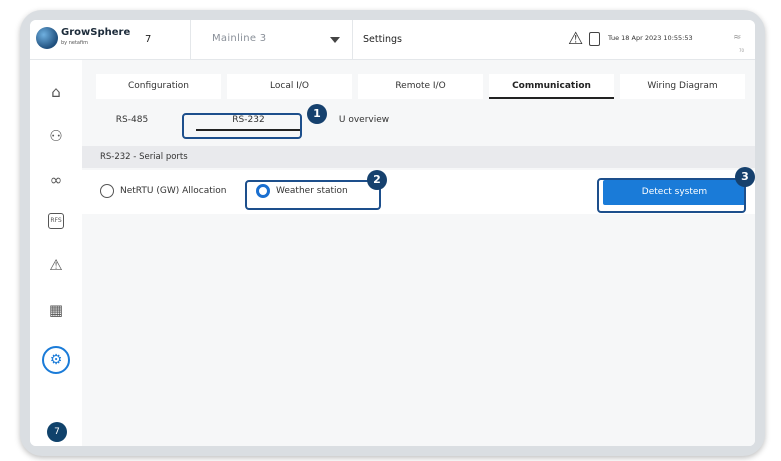  Describe the element at coordinates (56, 265) in the screenshot. I see `alarm-icon: ⚠` at that location.